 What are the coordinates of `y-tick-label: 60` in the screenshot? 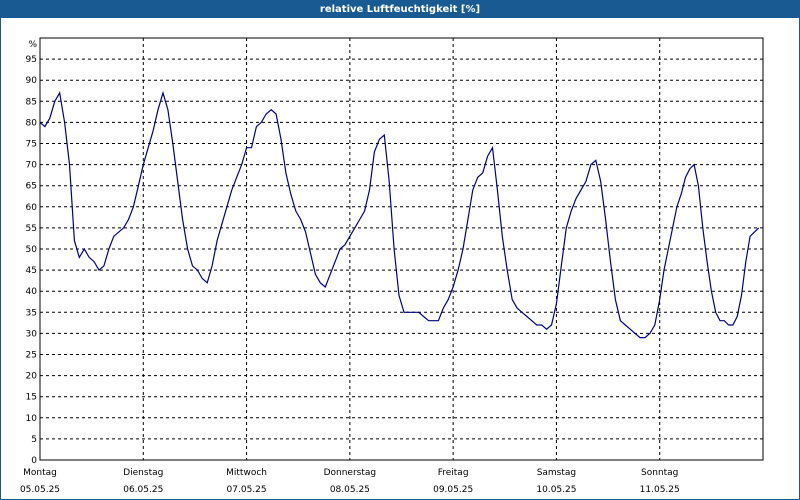 It's located at (32, 208).